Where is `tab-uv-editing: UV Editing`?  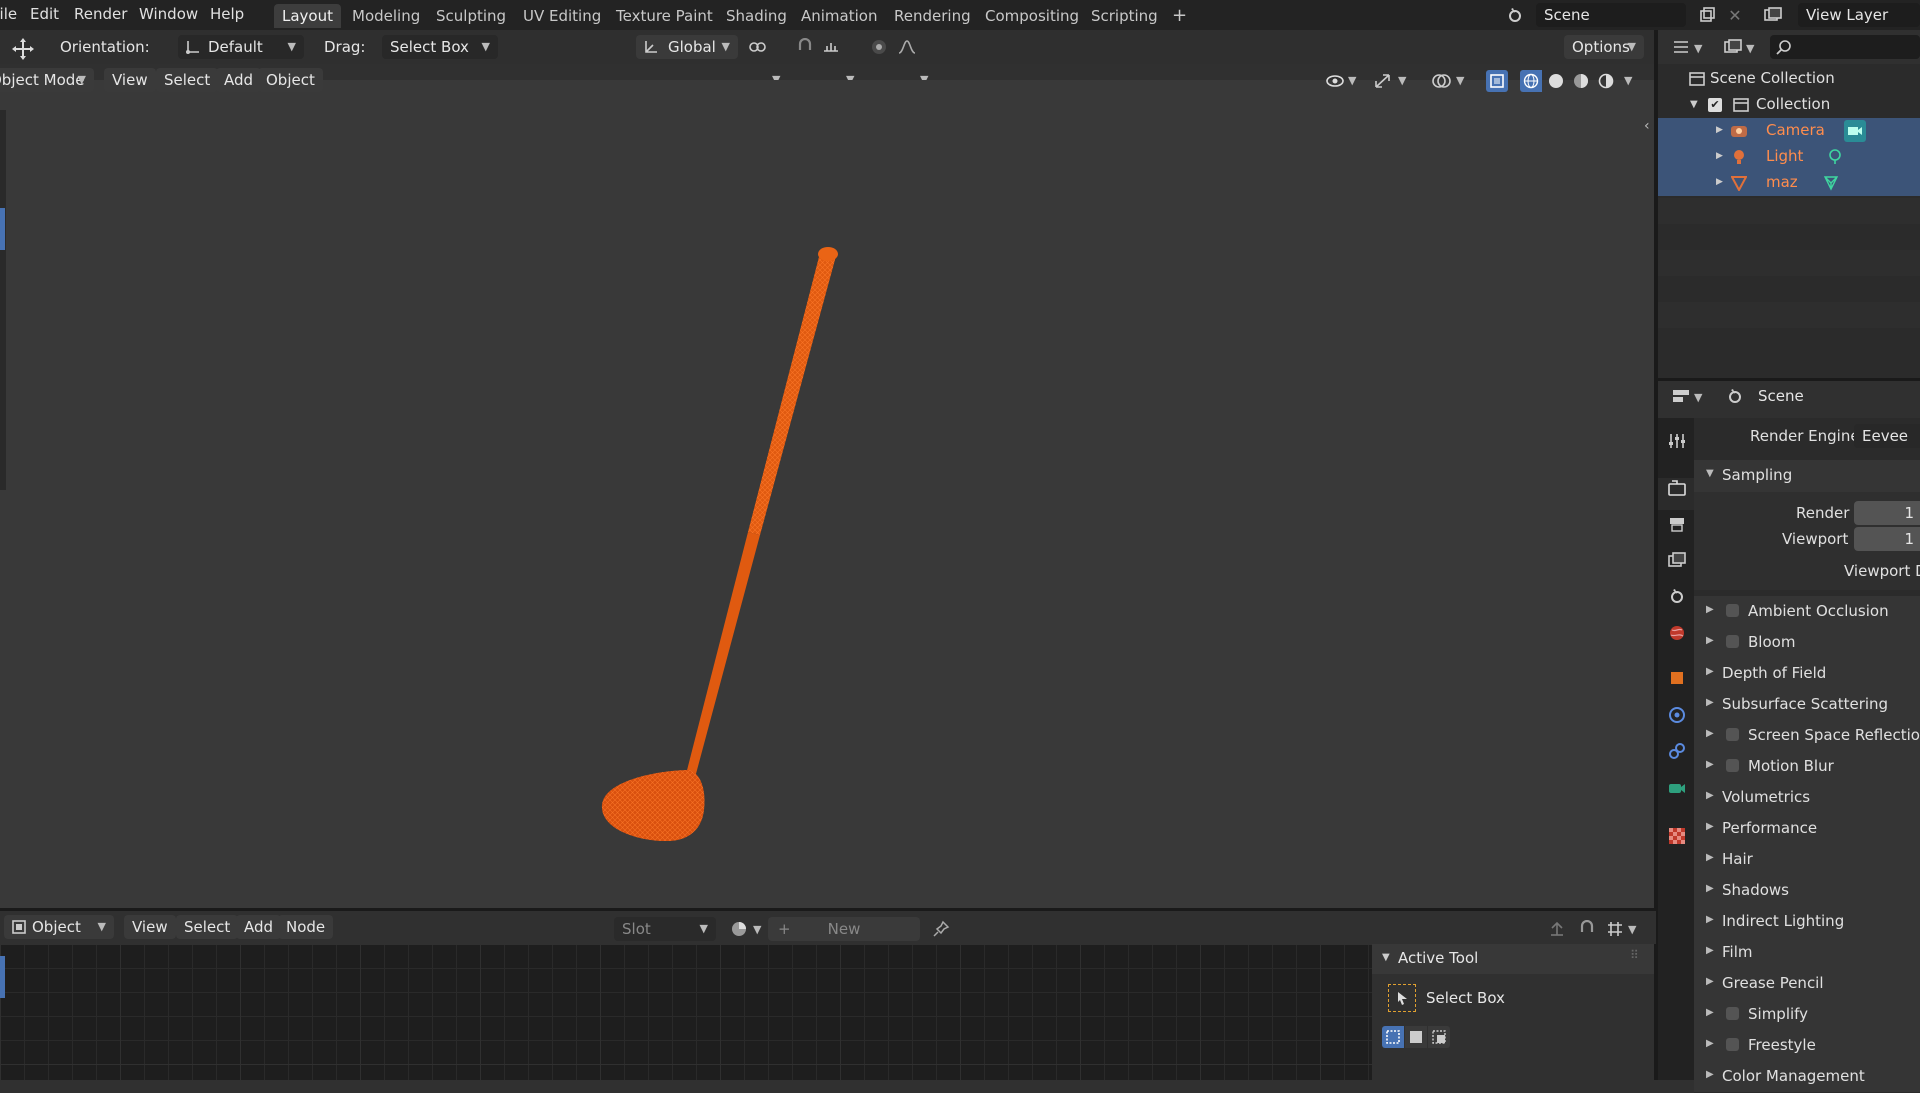
tab-uv-editing: UV Editing is located at coordinates (562, 16).